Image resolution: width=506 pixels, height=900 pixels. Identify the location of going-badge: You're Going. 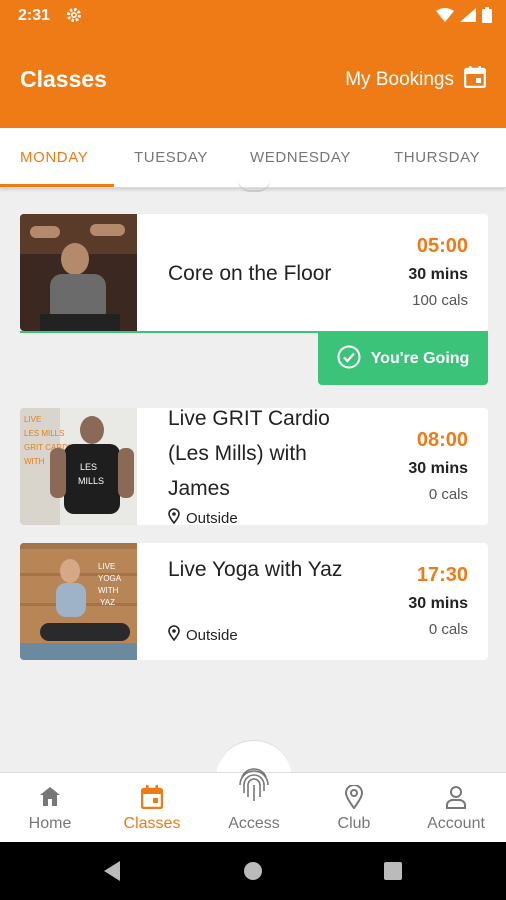
(403, 359).